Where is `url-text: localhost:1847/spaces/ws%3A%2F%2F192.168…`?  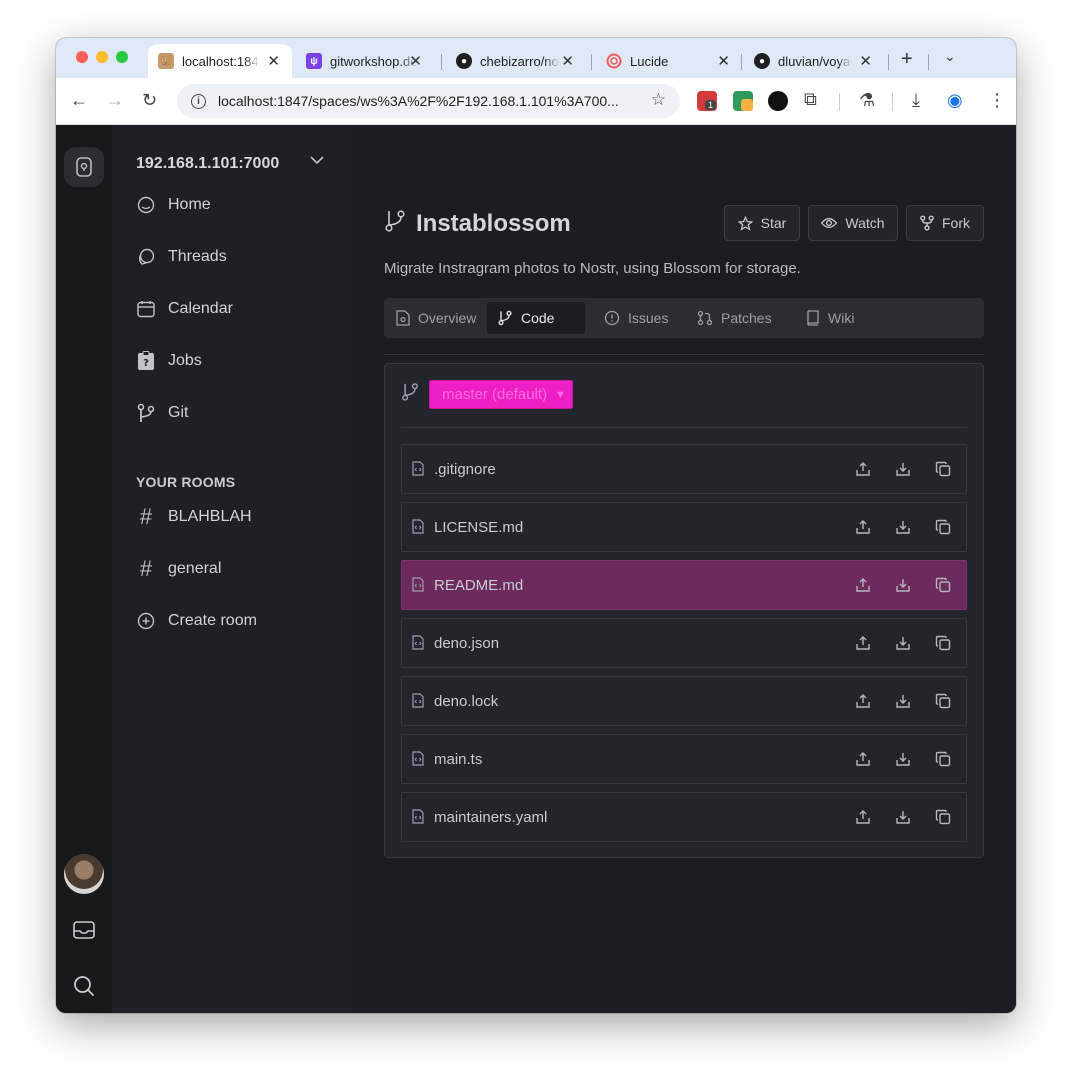
url-text: localhost:1847/spaces/ws%3A%2F%2F192.168… is located at coordinates (433, 101).